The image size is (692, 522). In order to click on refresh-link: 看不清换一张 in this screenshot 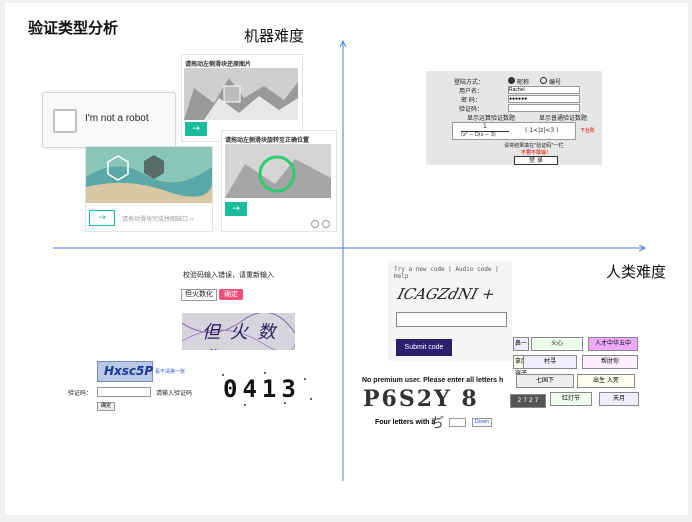, I will do `click(170, 371)`.